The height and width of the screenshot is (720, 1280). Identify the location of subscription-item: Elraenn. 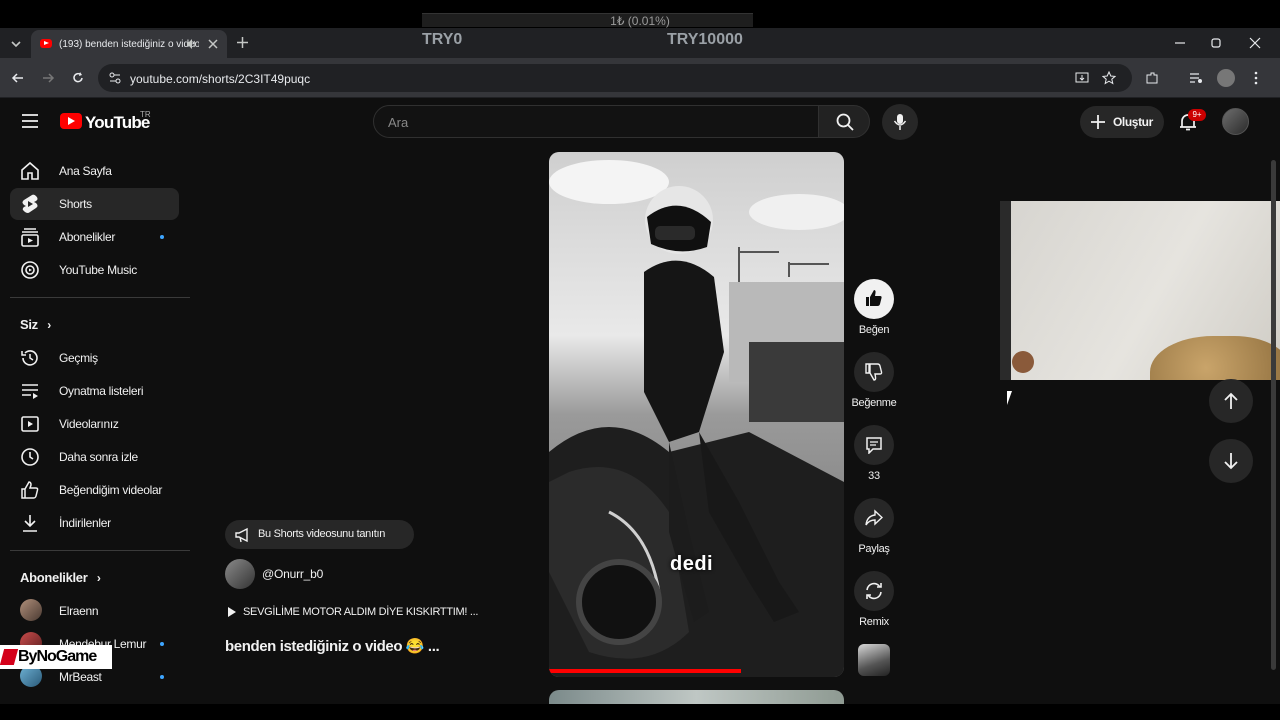
(94, 611).